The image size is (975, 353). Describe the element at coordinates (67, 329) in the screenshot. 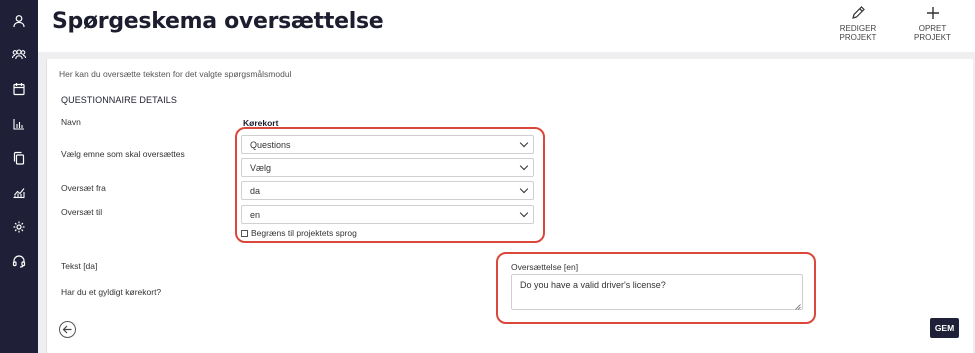

I see `back-button` at that location.